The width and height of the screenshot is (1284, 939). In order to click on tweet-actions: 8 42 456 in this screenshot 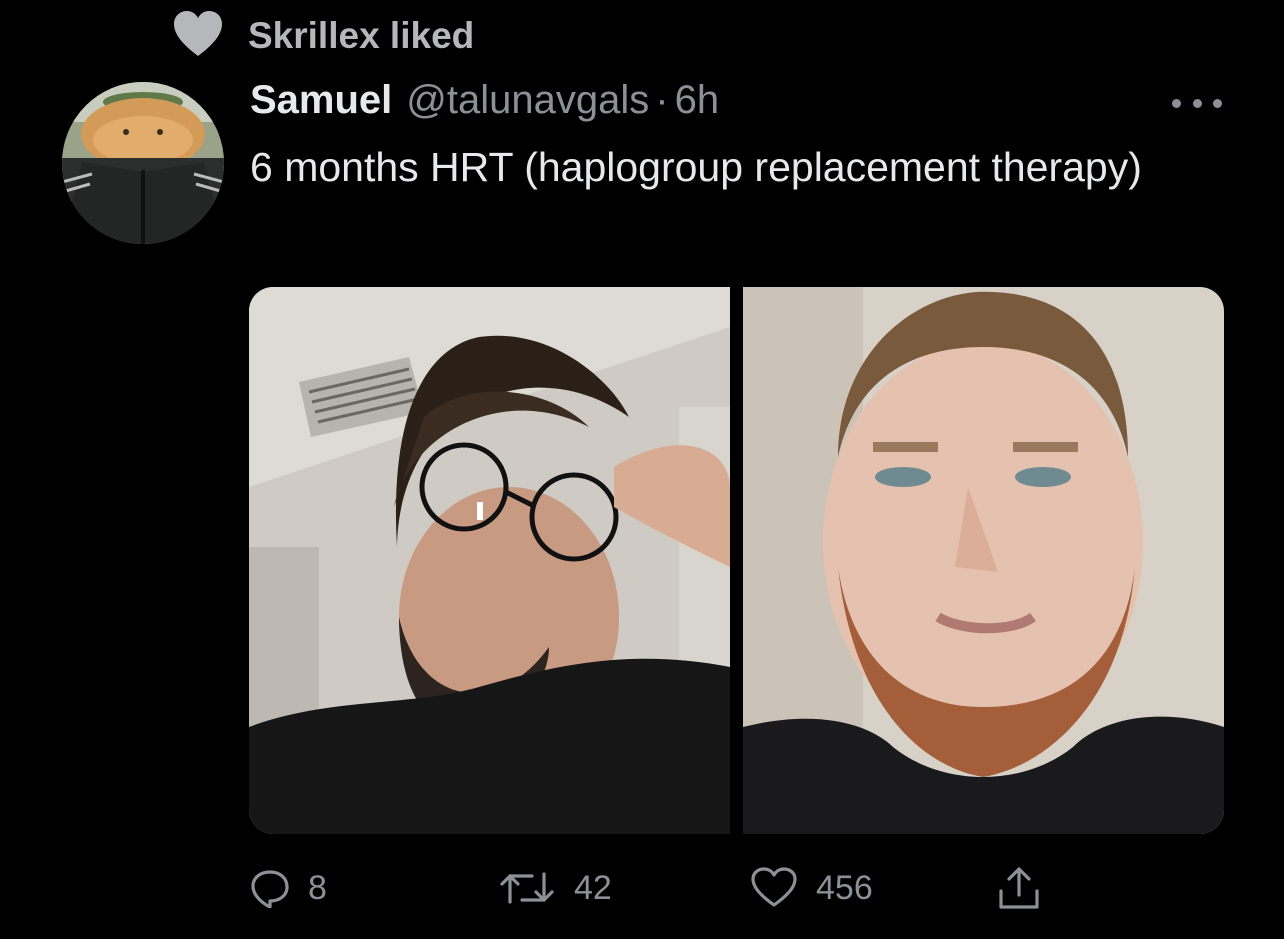, I will do `click(660, 888)`.